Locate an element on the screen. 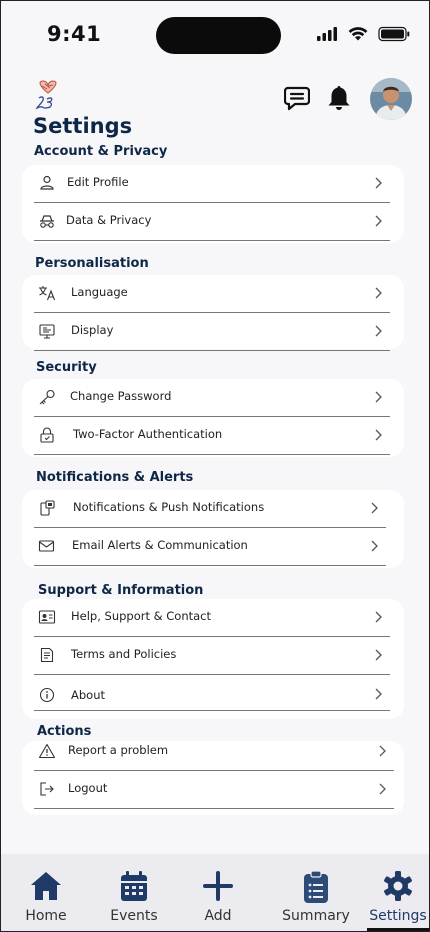 Image resolution: width=430 pixels, height=932 pixels. settings-row-label: Two-Factor Authentication is located at coordinates (148, 434).